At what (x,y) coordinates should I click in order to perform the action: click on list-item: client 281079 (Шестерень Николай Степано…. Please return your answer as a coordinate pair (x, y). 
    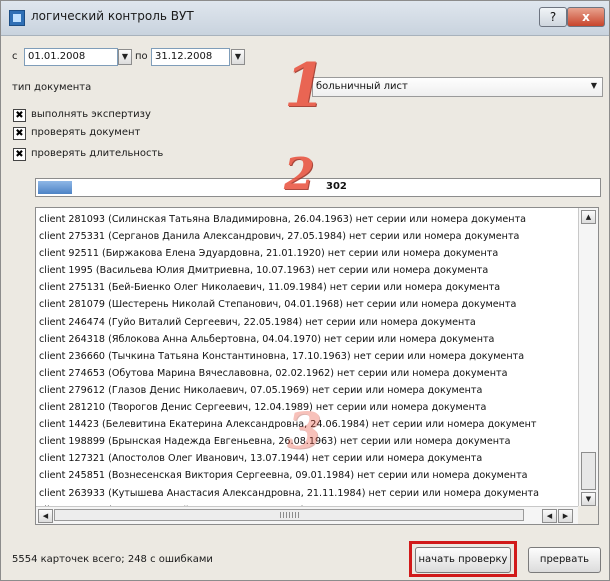
    Looking at the image, I should click on (307, 304).